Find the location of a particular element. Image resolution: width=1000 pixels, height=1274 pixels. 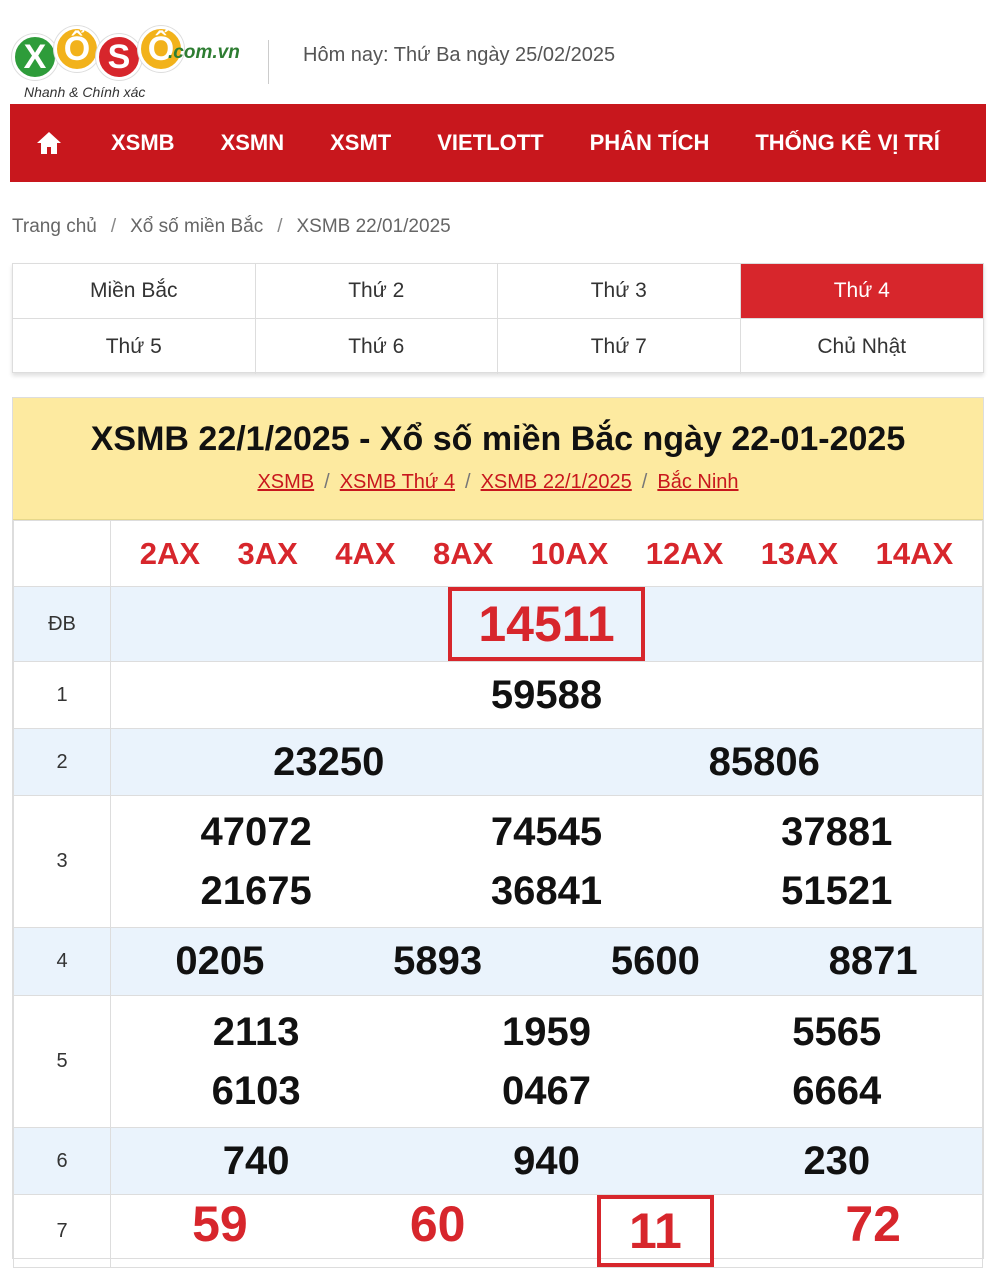

prize-row-5: 5 2113 1959 5565 6103 0467 6664 is located at coordinates (498, 1061).